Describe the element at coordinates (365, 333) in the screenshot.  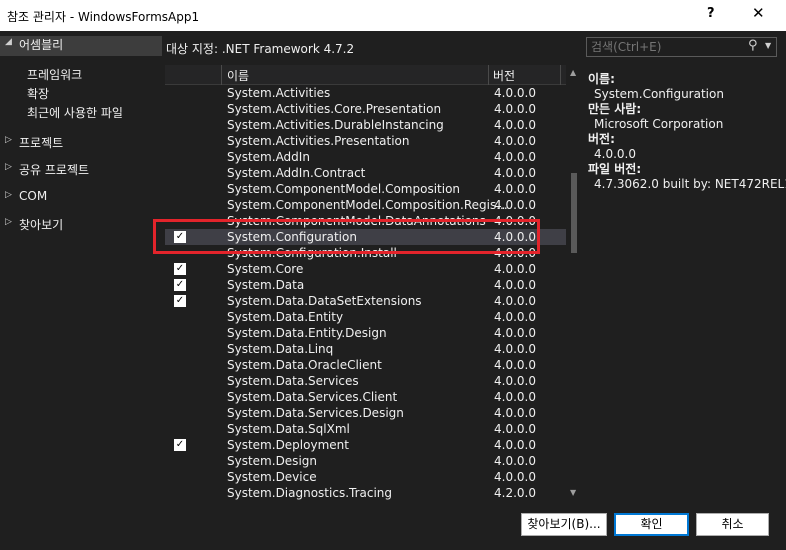
I see `reference-row: System.Data.Entity.Design 4.0.0.0` at that location.